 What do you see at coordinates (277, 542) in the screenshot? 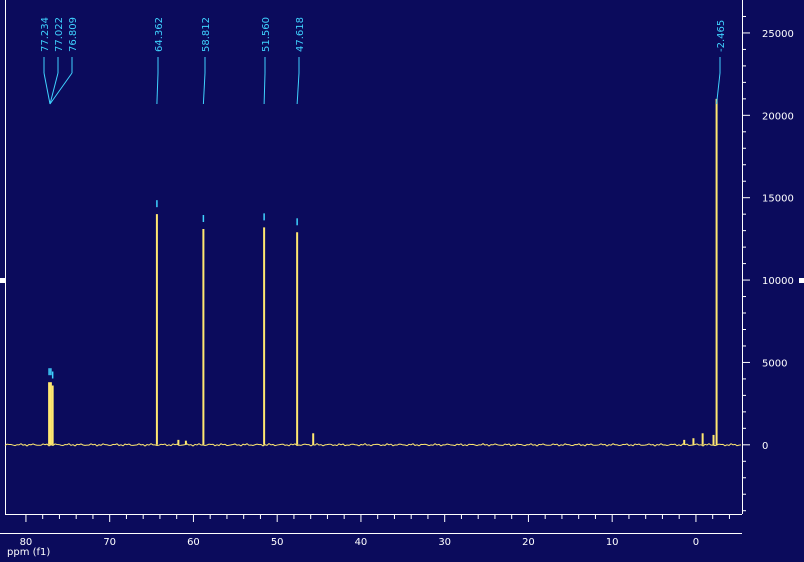
I see `x-tick-label: 50` at bounding box center [277, 542].